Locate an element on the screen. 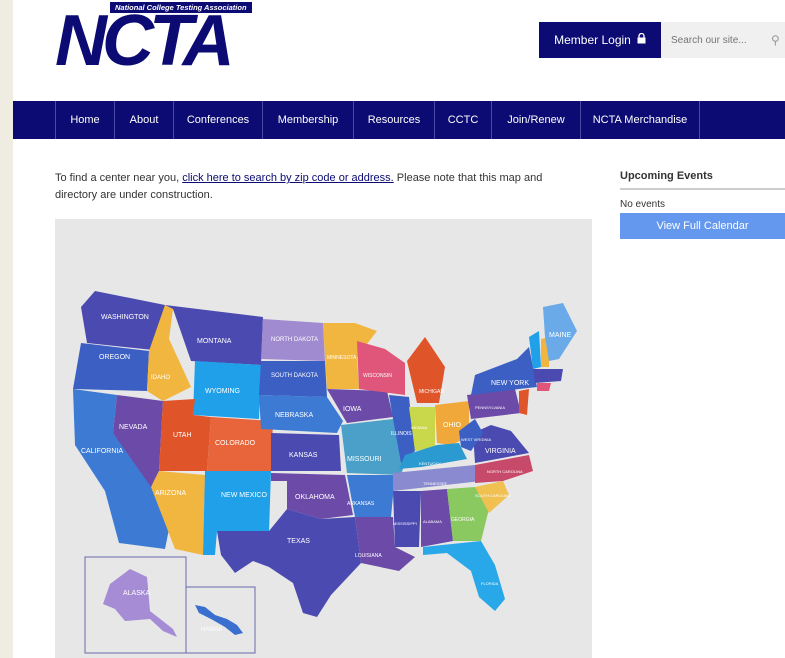  label-utah: UTAH is located at coordinates (182, 435).